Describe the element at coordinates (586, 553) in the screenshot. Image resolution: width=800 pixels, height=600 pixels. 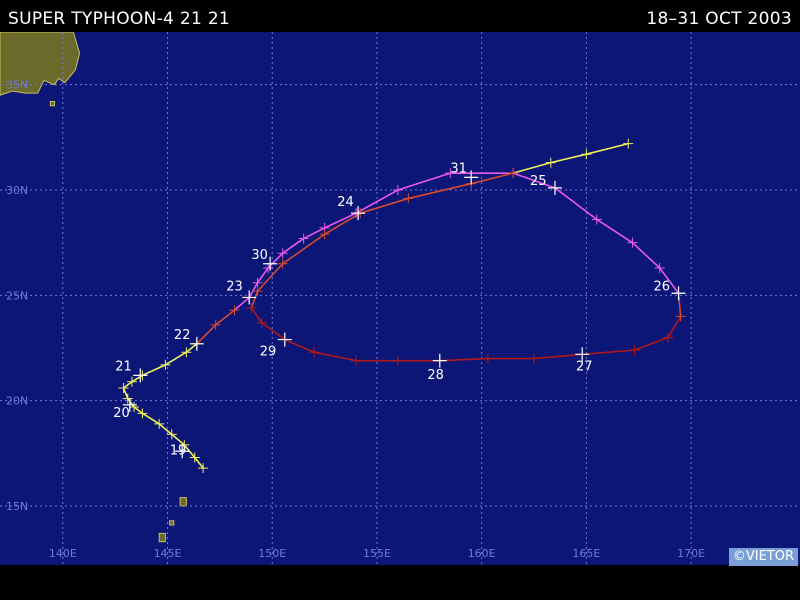
I see `lon-tick-label: 165E` at that location.